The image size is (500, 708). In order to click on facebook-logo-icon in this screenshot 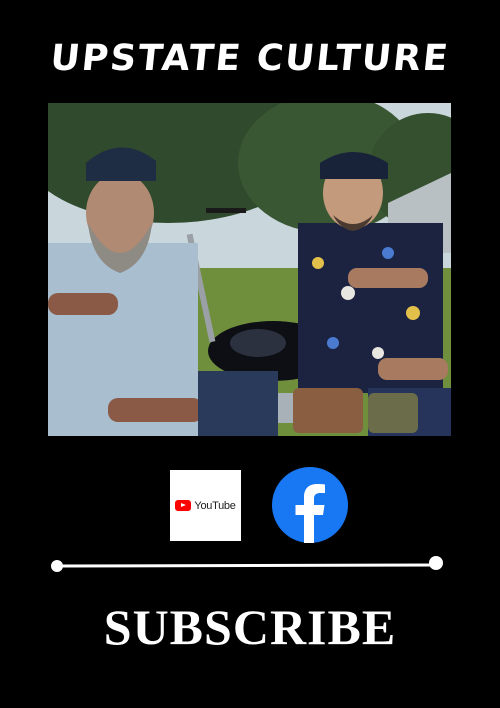, I will do `click(310, 505)`.